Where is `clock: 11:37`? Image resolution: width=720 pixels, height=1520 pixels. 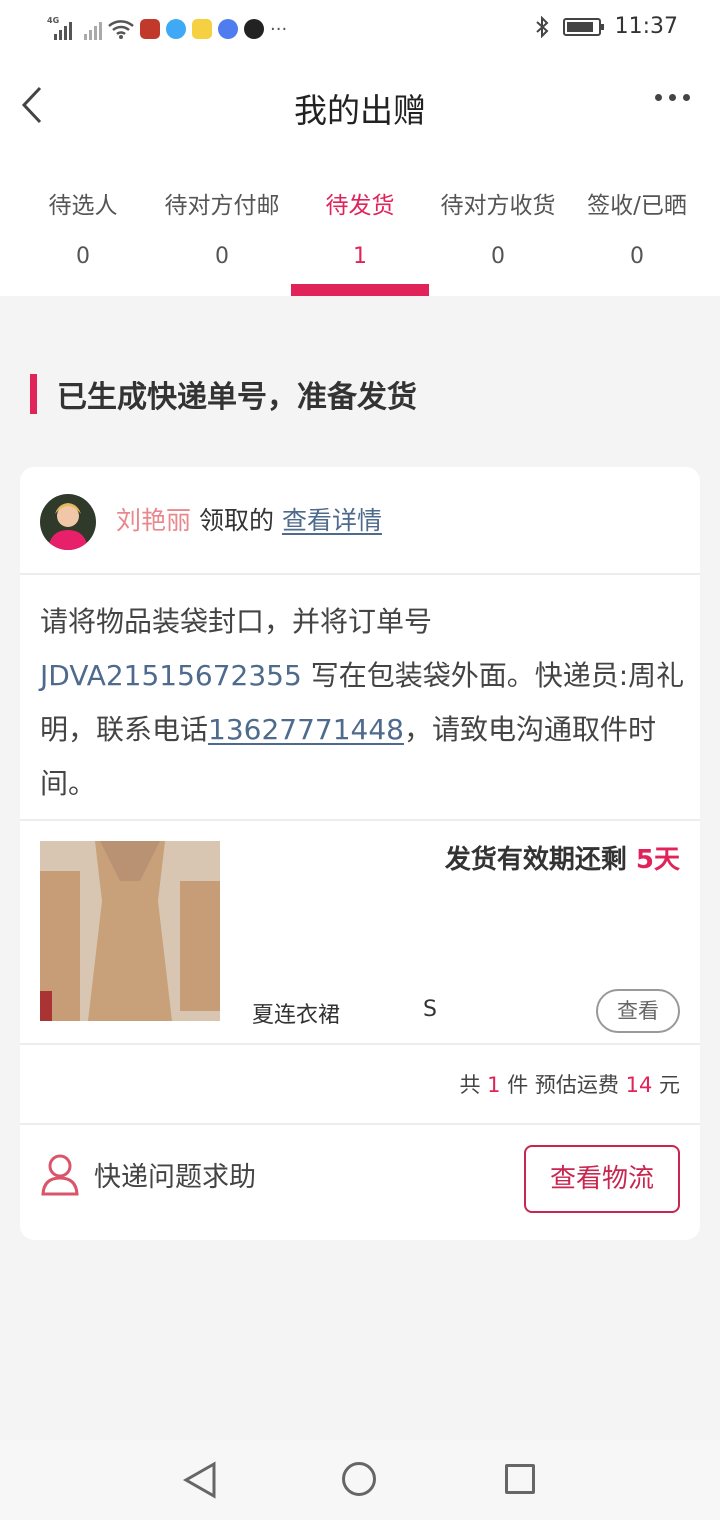
clock: 11:37 is located at coordinates (646, 26).